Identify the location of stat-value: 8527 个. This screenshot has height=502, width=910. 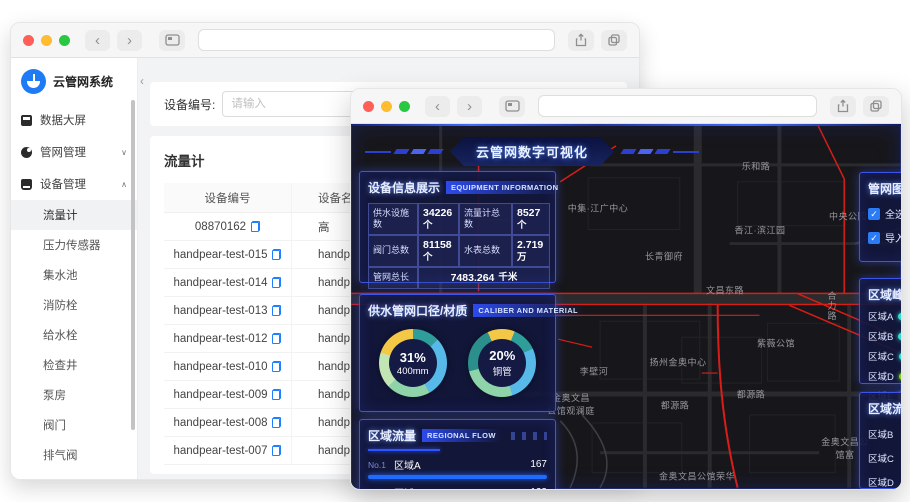
(531, 219).